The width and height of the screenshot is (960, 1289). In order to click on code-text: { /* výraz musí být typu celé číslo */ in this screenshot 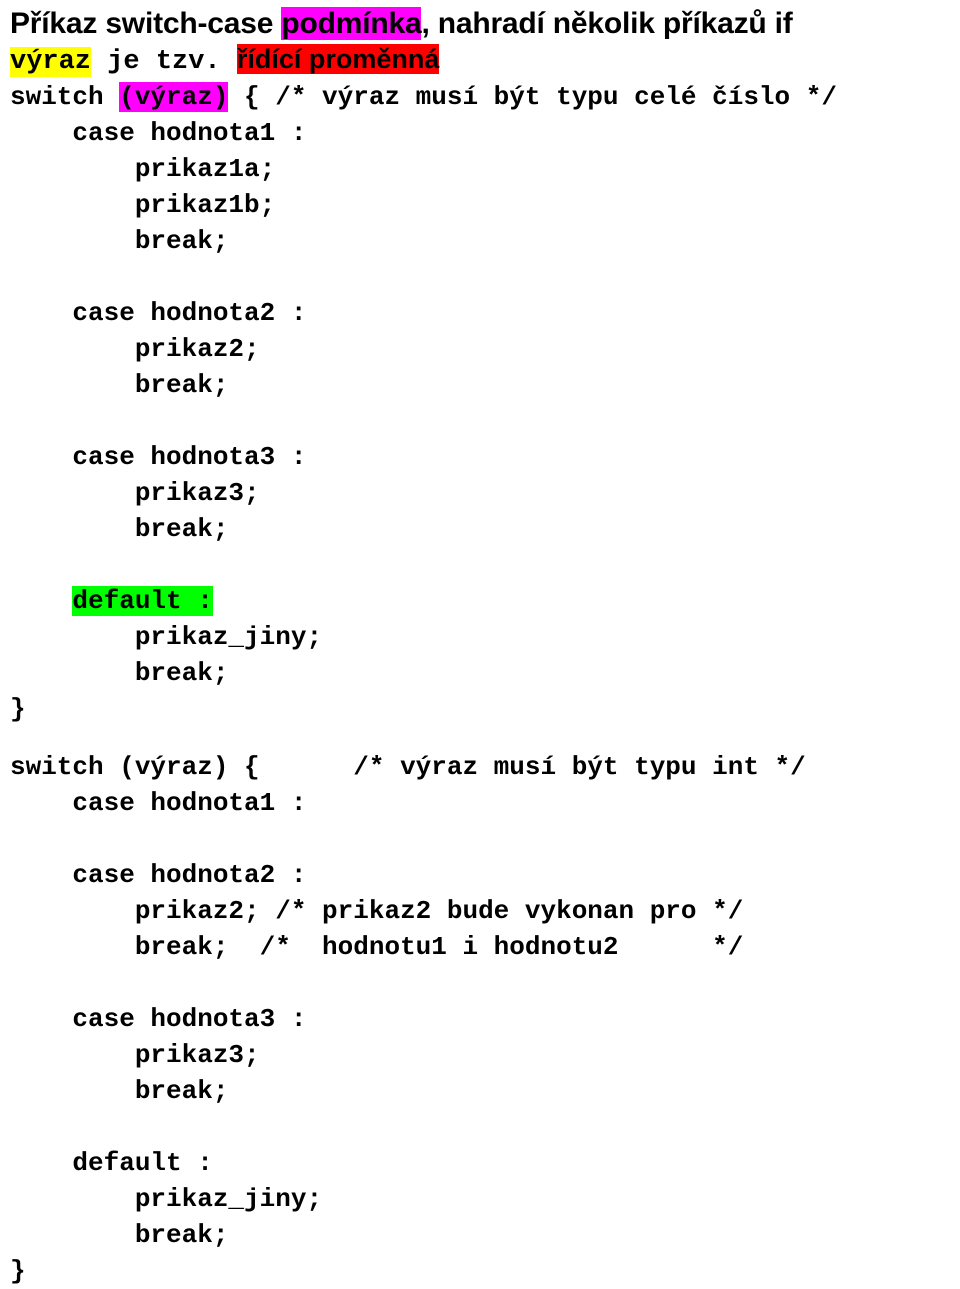, I will do `click(532, 97)`.